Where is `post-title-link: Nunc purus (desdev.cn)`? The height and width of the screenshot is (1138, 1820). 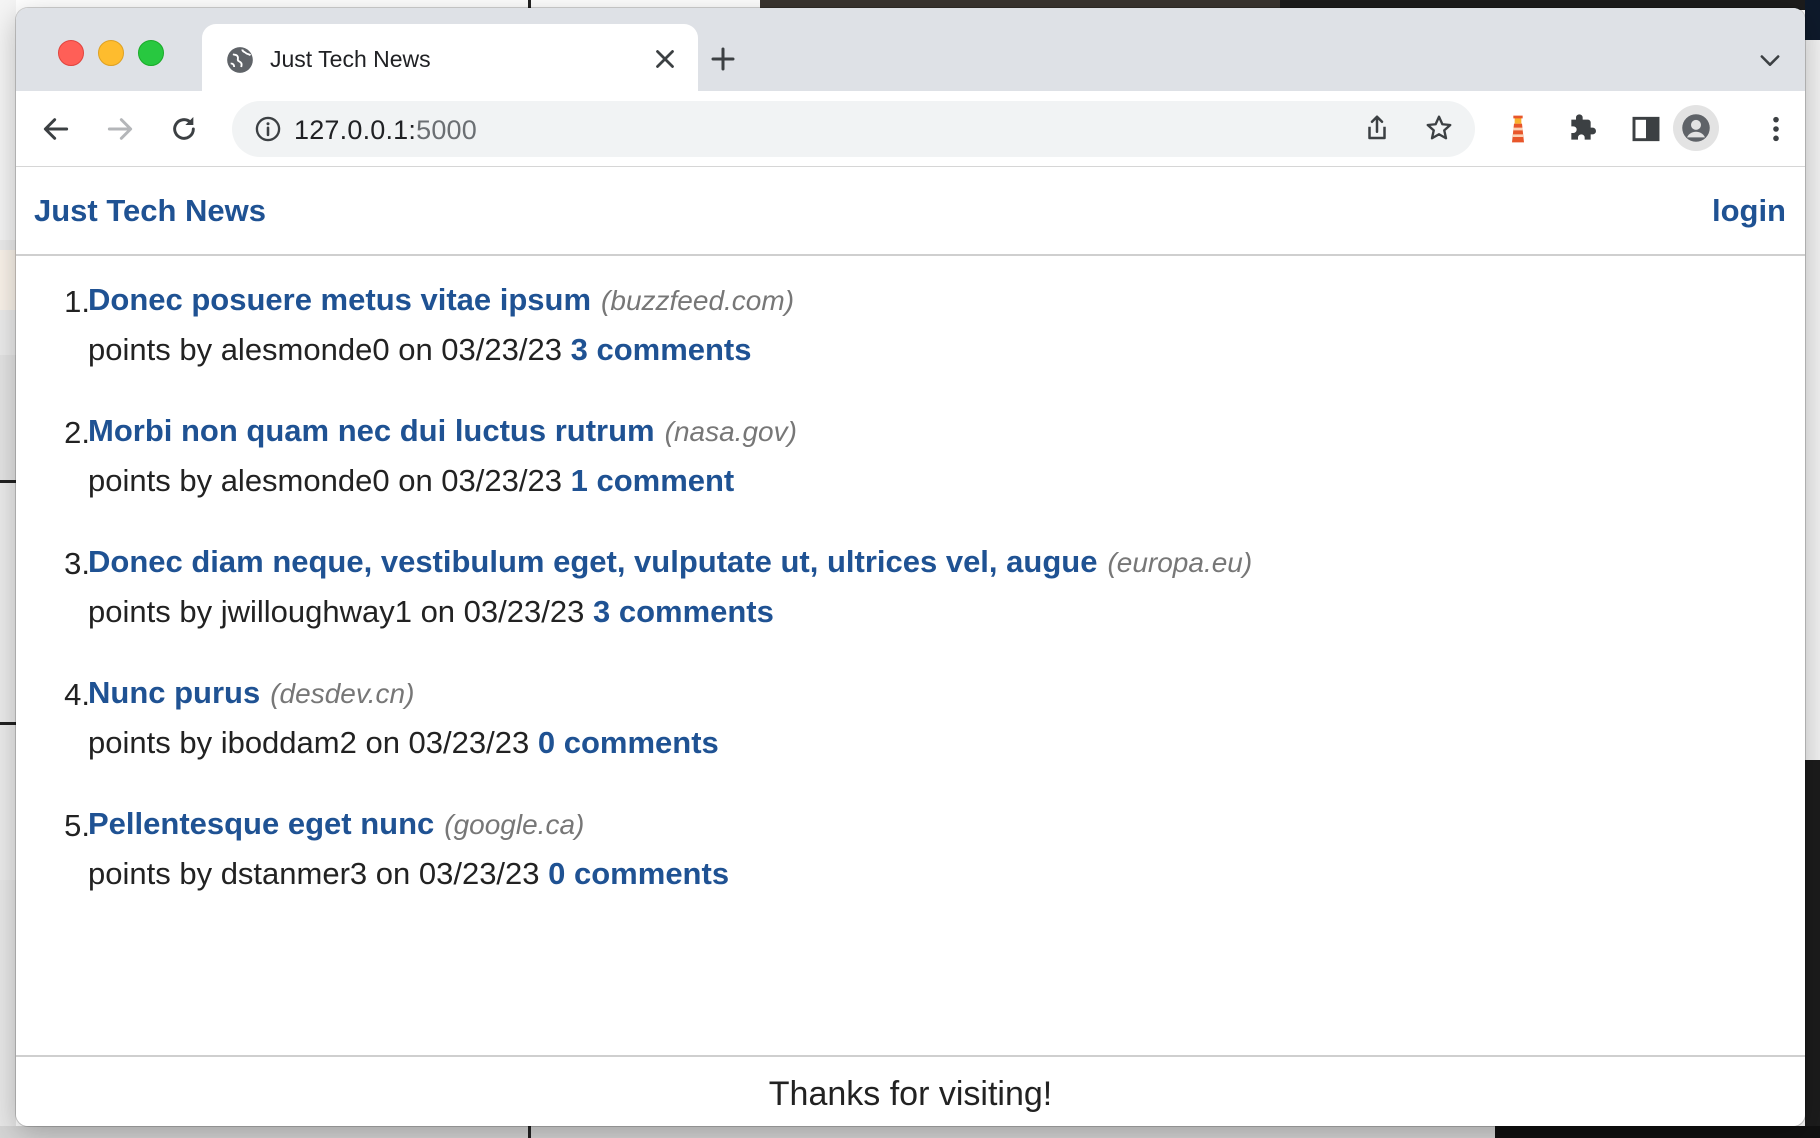 post-title-link: Nunc purus (desdev.cn) is located at coordinates (251, 693).